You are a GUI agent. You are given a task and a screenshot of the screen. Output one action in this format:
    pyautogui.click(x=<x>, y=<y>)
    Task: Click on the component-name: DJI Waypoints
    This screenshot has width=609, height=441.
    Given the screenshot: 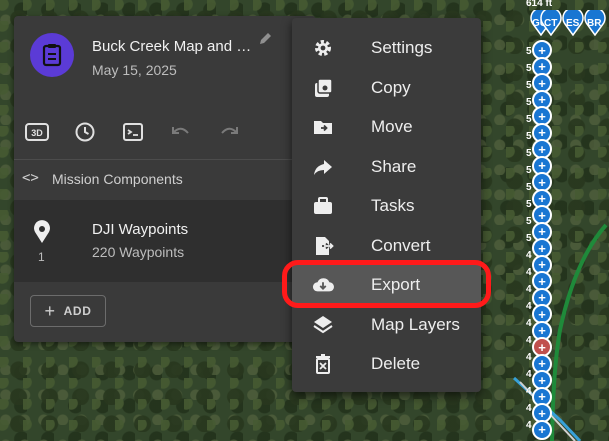 What is the action you would take?
    pyautogui.click(x=140, y=229)
    